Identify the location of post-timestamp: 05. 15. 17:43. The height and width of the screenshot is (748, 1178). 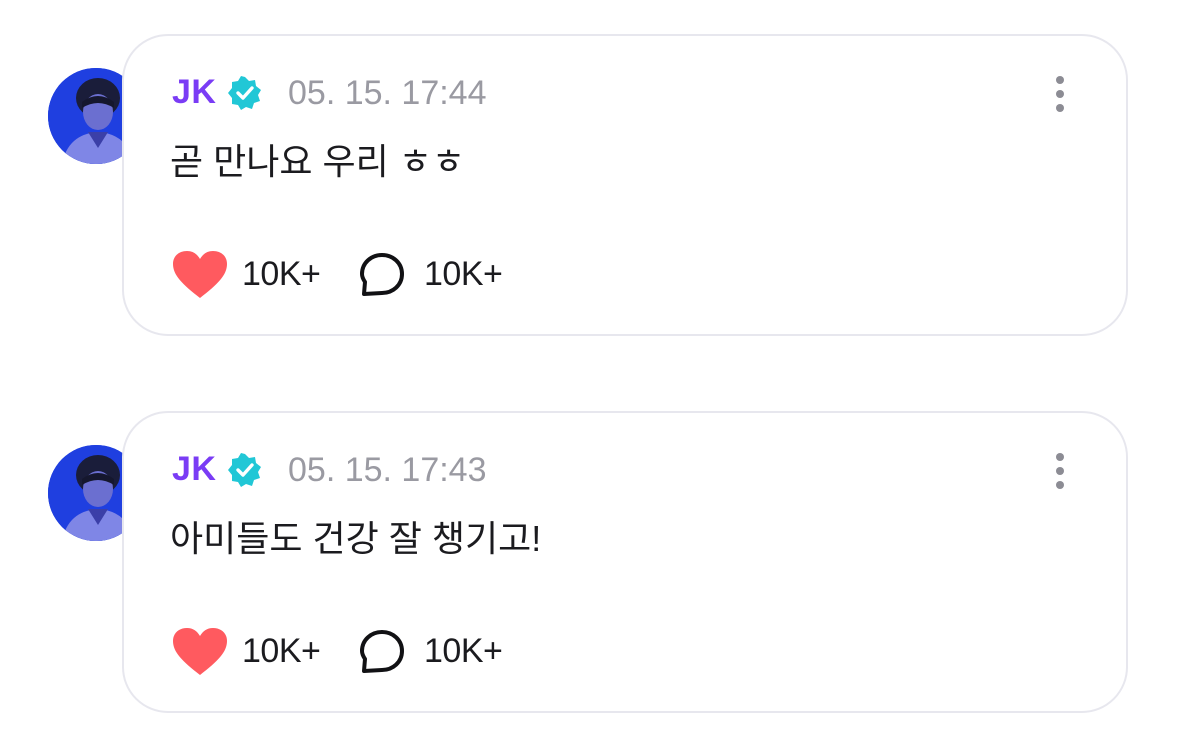
(387, 470).